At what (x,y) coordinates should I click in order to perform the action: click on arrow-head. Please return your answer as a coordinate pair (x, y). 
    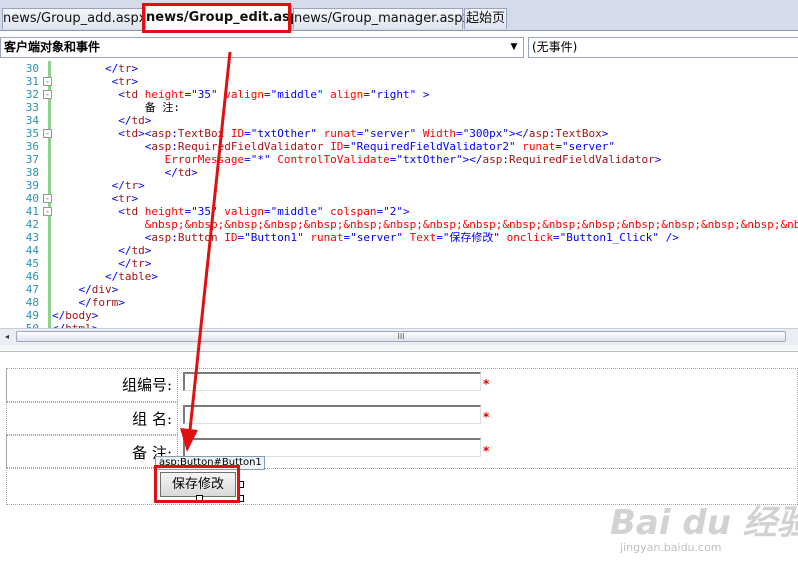
    Looking at the image, I should click on (189, 440).